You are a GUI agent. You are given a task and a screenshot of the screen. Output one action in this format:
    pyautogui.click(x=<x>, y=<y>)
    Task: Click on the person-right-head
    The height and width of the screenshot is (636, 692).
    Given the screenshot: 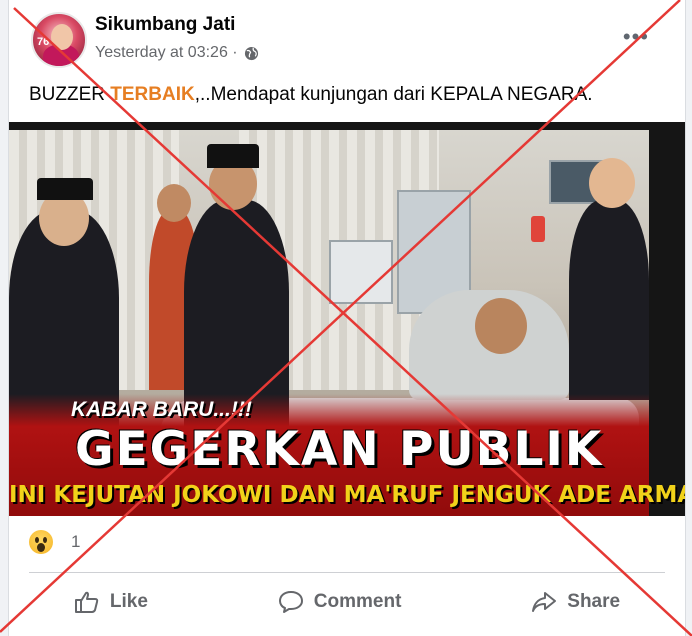 What is the action you would take?
    pyautogui.click(x=612, y=183)
    